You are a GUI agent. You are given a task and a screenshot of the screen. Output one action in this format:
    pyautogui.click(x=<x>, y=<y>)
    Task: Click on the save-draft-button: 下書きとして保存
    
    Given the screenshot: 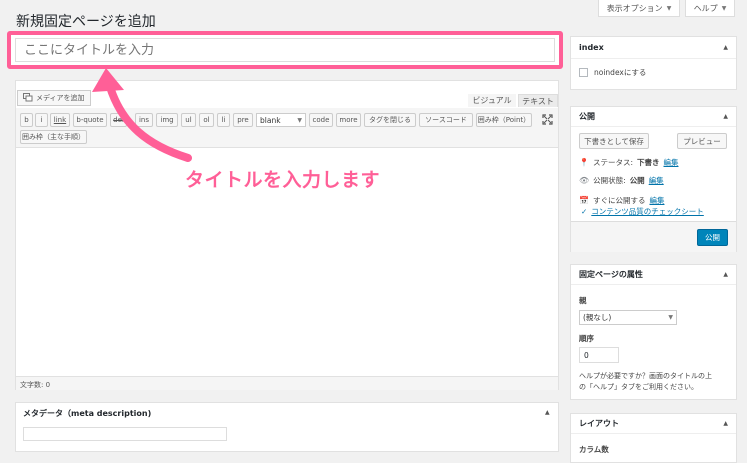 What is the action you would take?
    pyautogui.click(x=614, y=141)
    